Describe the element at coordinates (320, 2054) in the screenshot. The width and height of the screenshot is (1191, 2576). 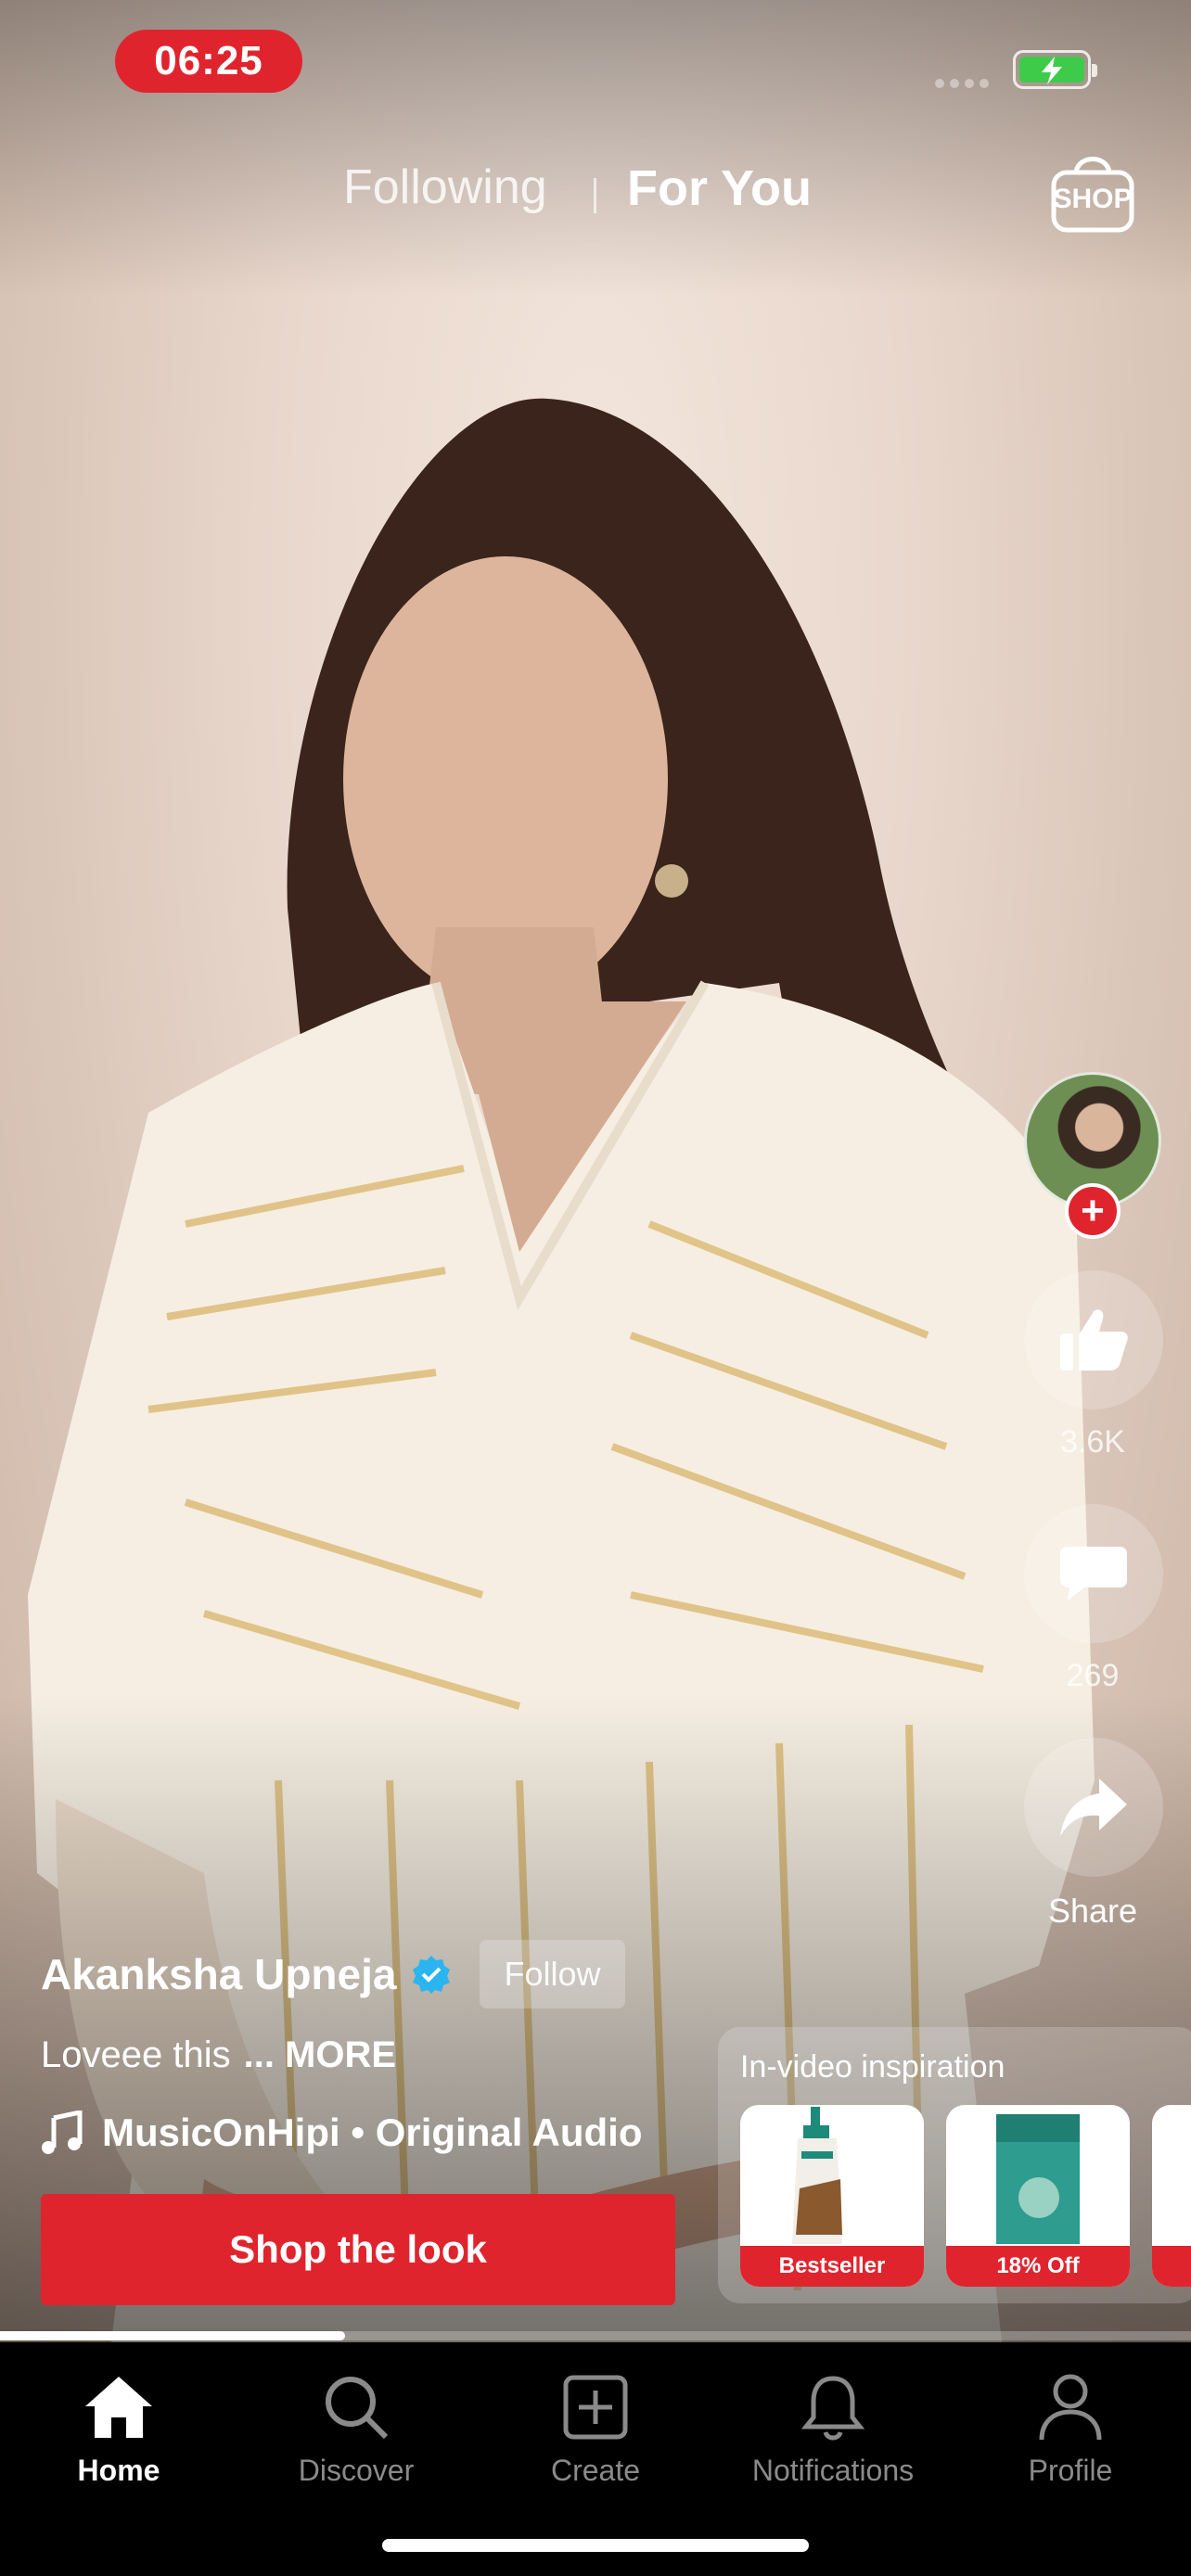
I see `caption-more-link: ... MORE` at that location.